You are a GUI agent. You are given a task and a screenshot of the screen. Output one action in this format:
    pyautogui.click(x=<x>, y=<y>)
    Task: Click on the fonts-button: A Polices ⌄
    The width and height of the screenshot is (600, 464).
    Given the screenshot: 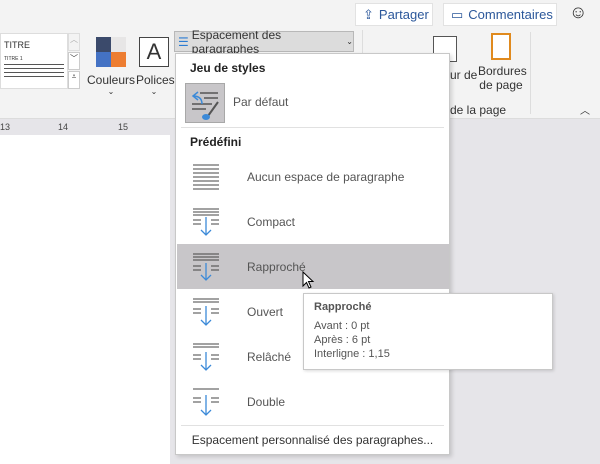 What is the action you would take?
    pyautogui.click(x=155, y=65)
    